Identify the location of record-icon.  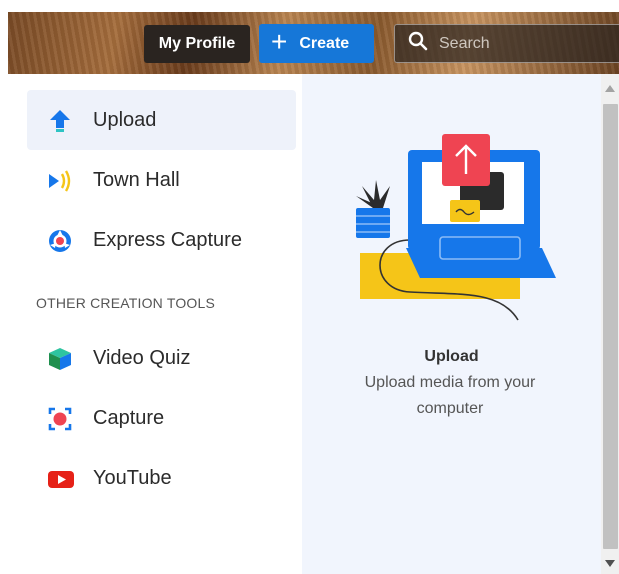
(60, 419).